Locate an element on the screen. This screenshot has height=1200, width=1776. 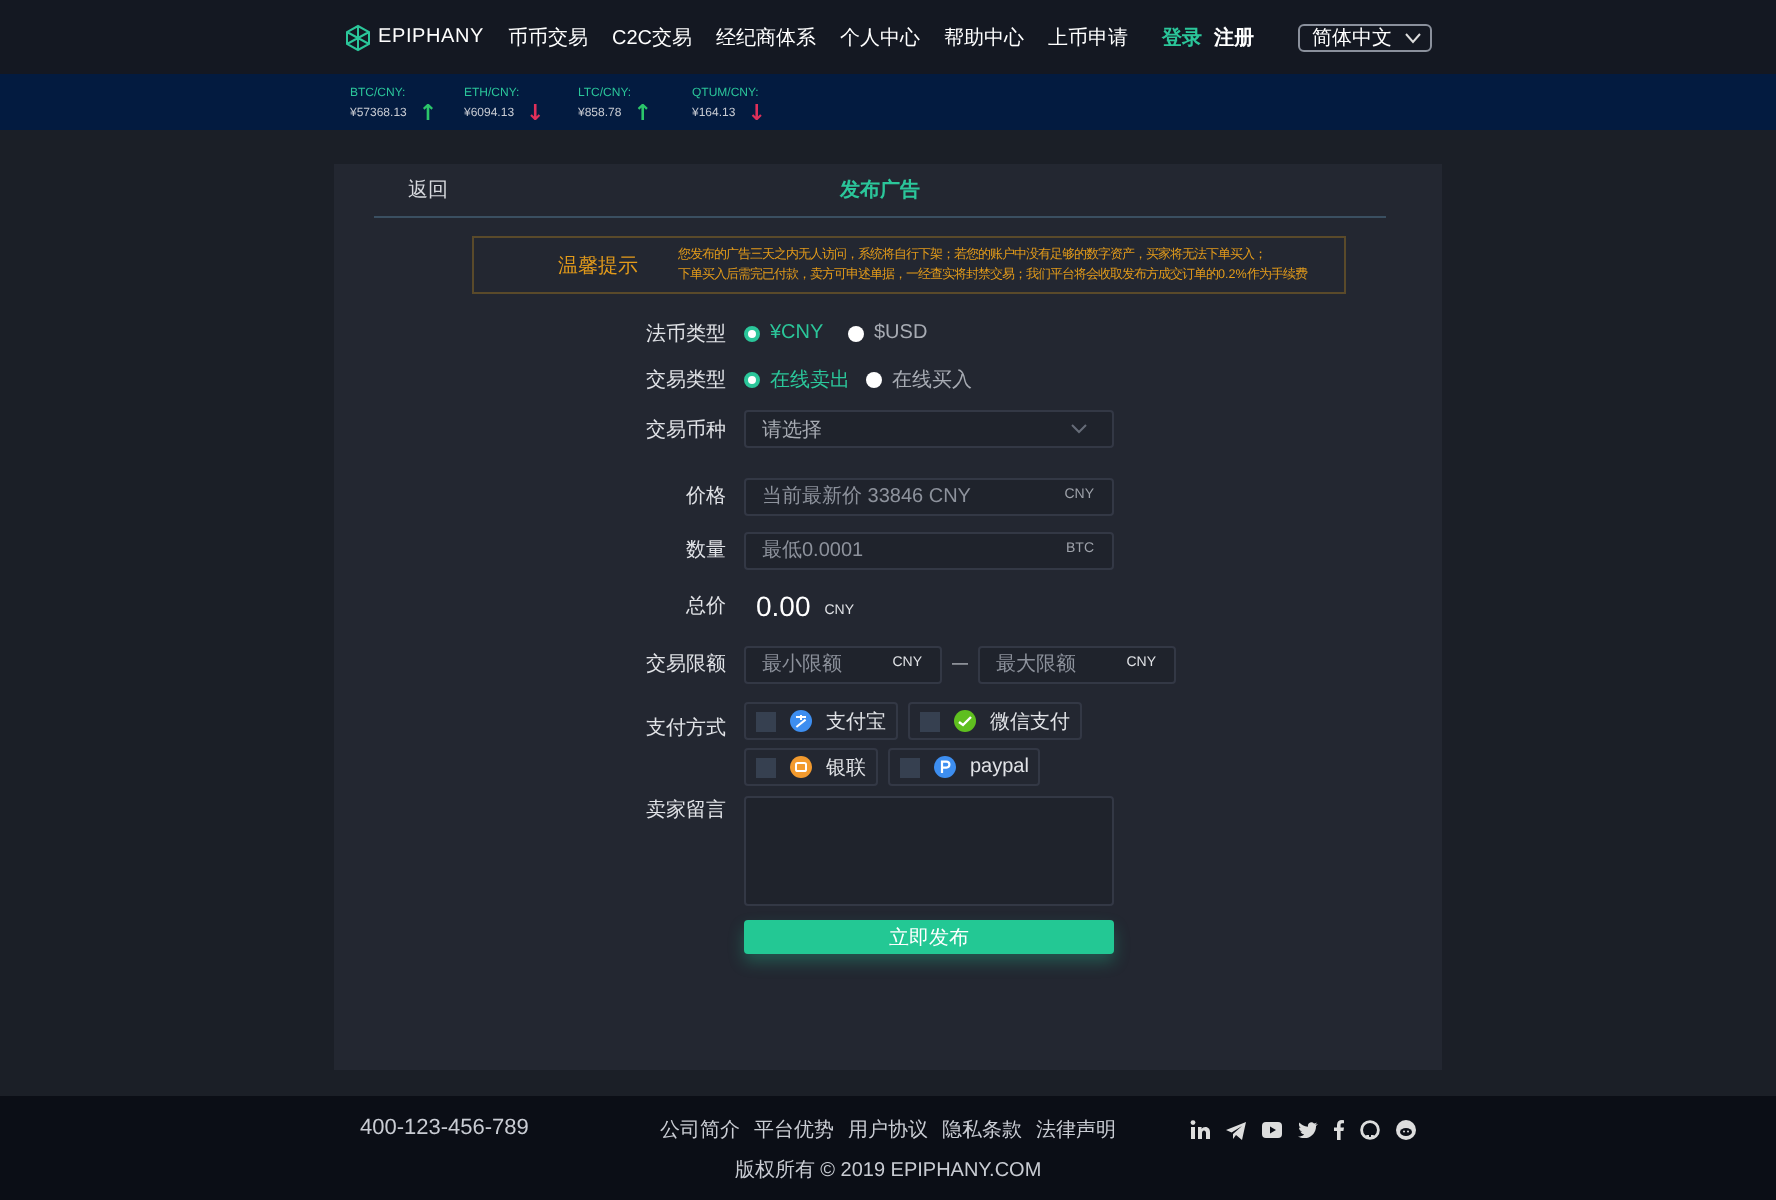
circle-badge-icon is located at coordinates (801, 721).